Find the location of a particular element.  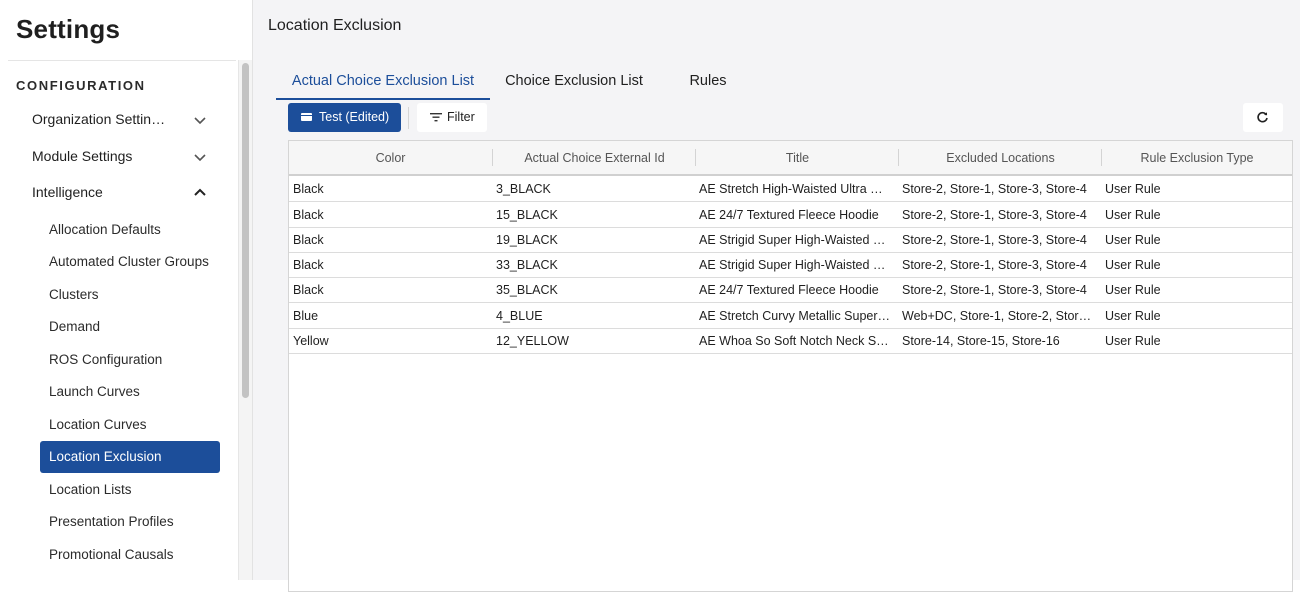

sidebar-item-label: Location Exclusion is located at coordinates (105, 456).